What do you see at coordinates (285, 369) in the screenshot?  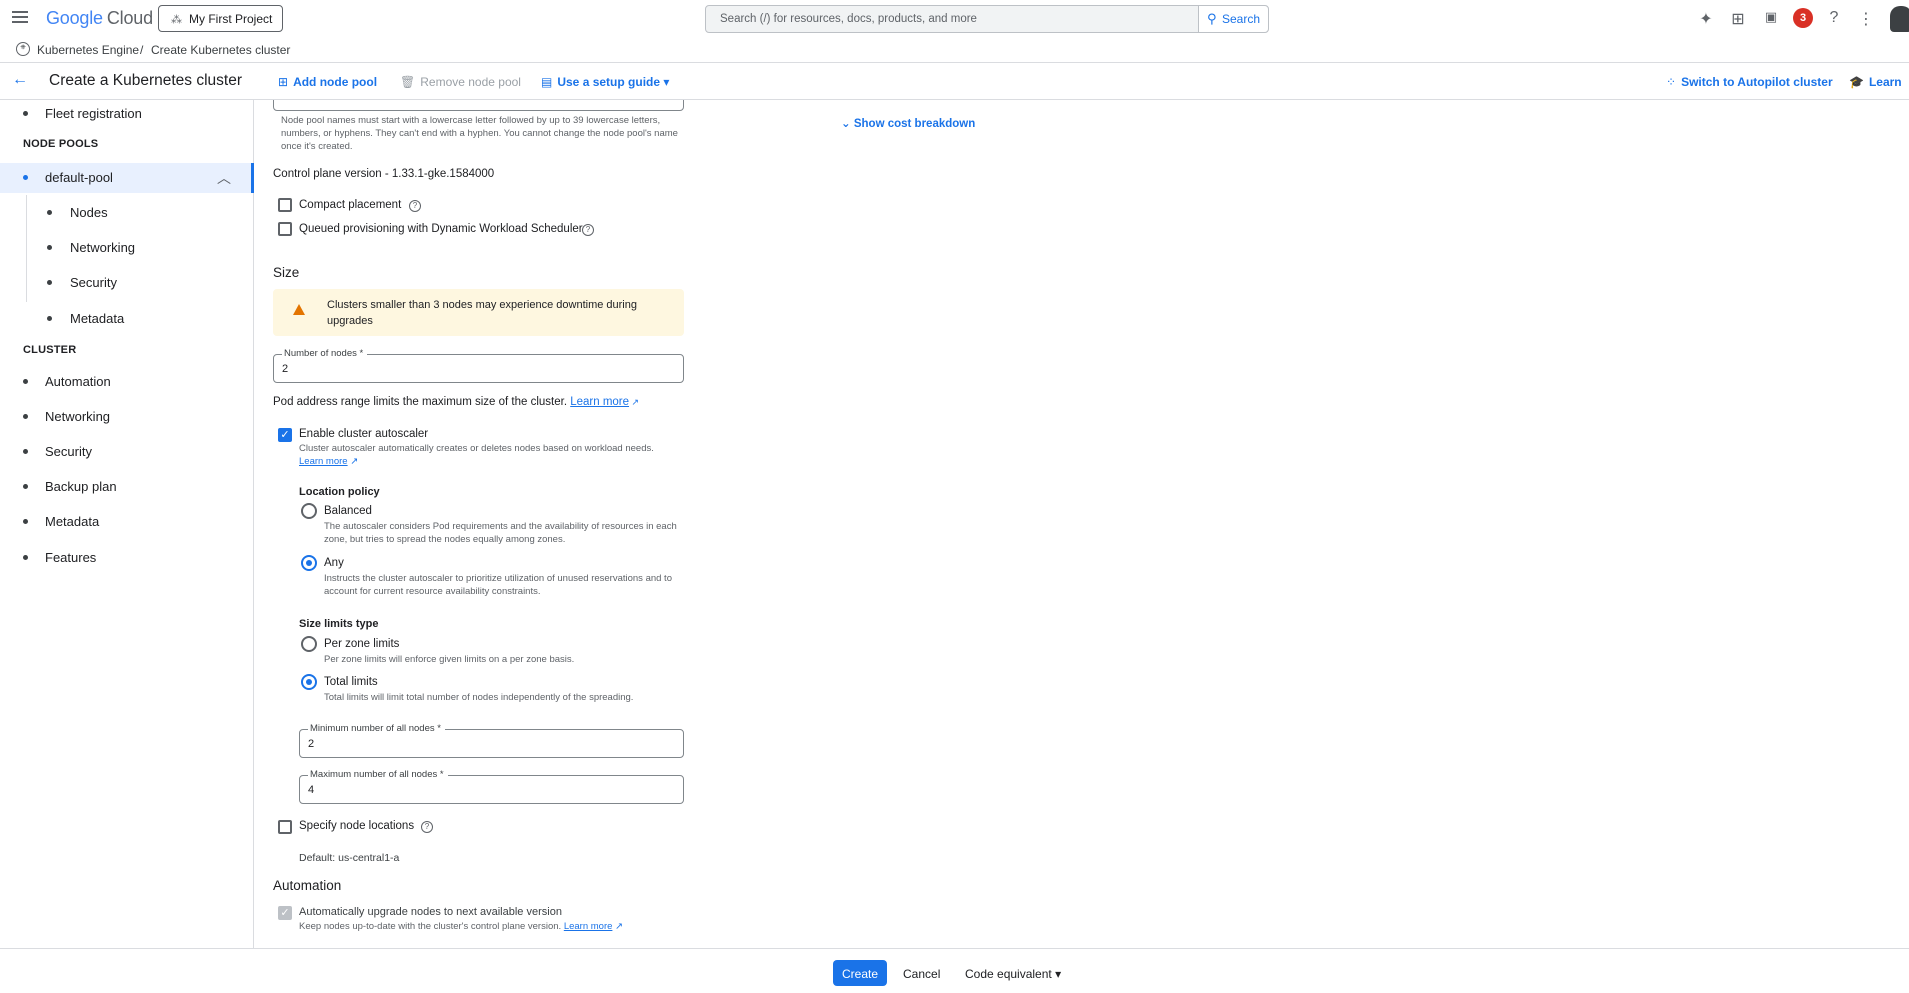 I see `number-of-nodes-value: 2` at bounding box center [285, 369].